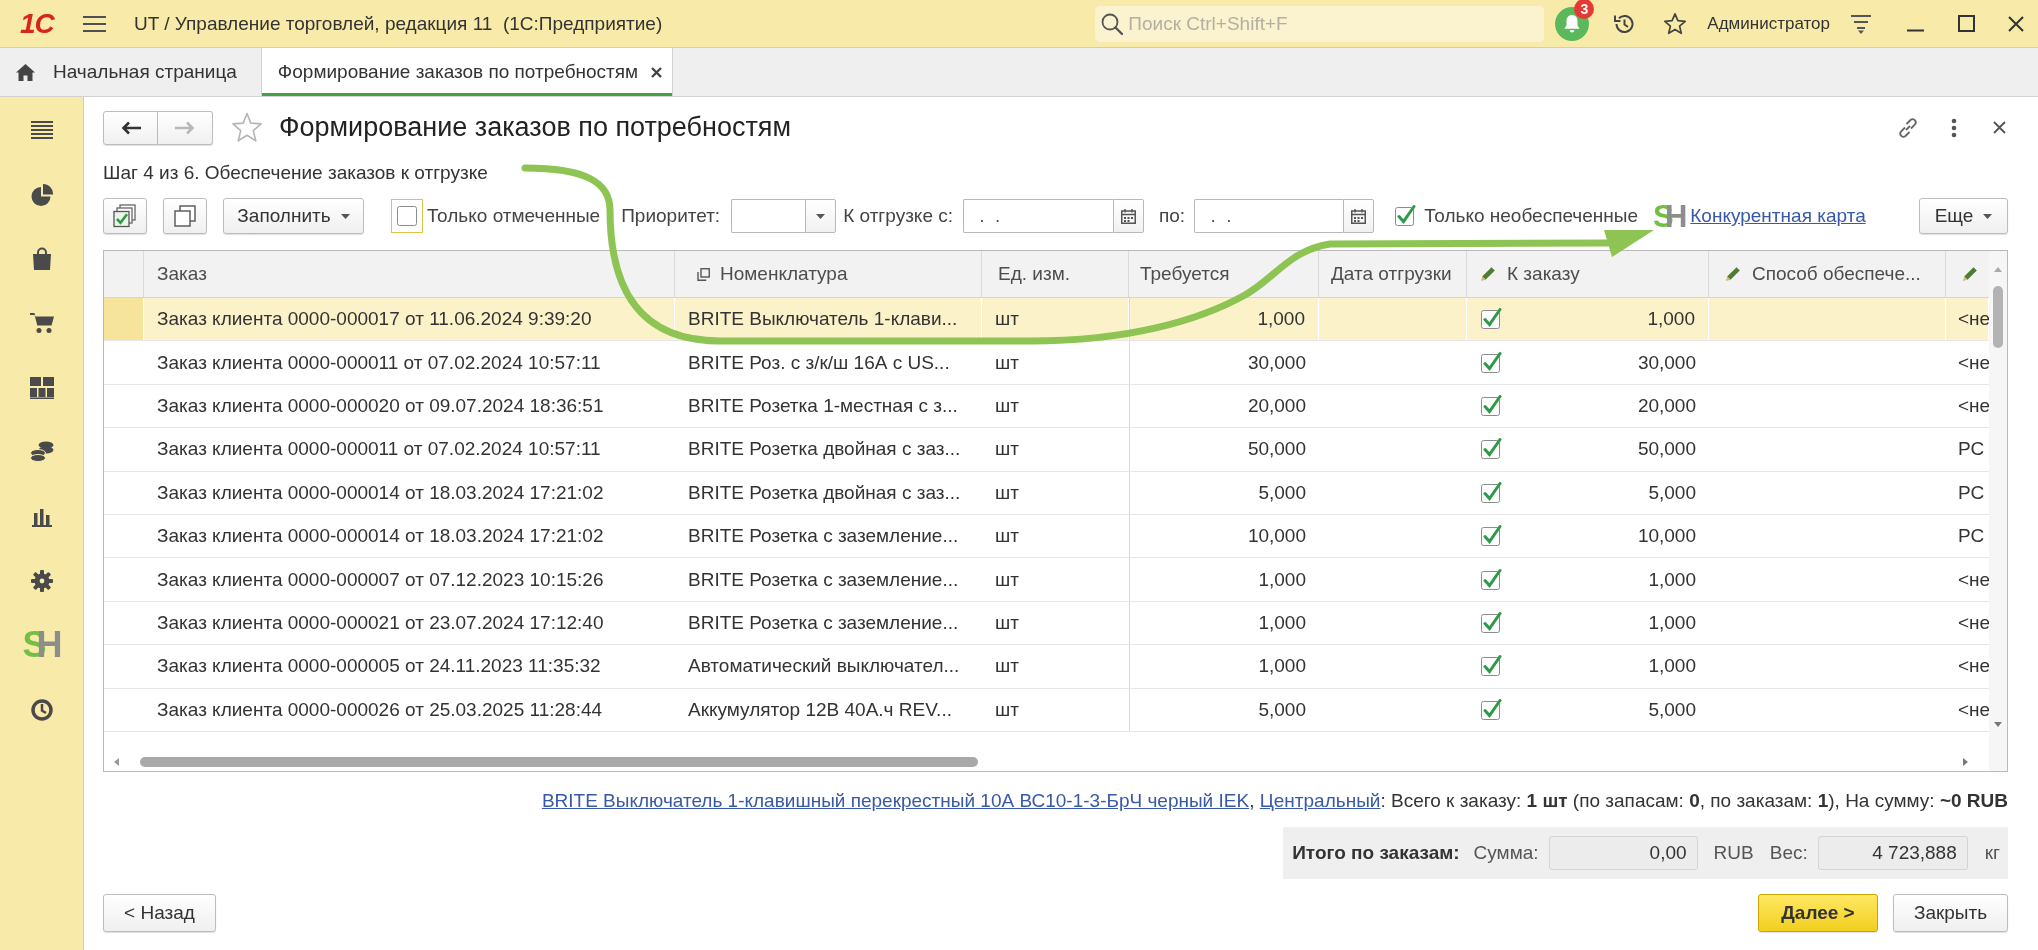  Describe the element at coordinates (1393, 274) in the screenshot. I see `column-header: Дата отгрузки` at that location.